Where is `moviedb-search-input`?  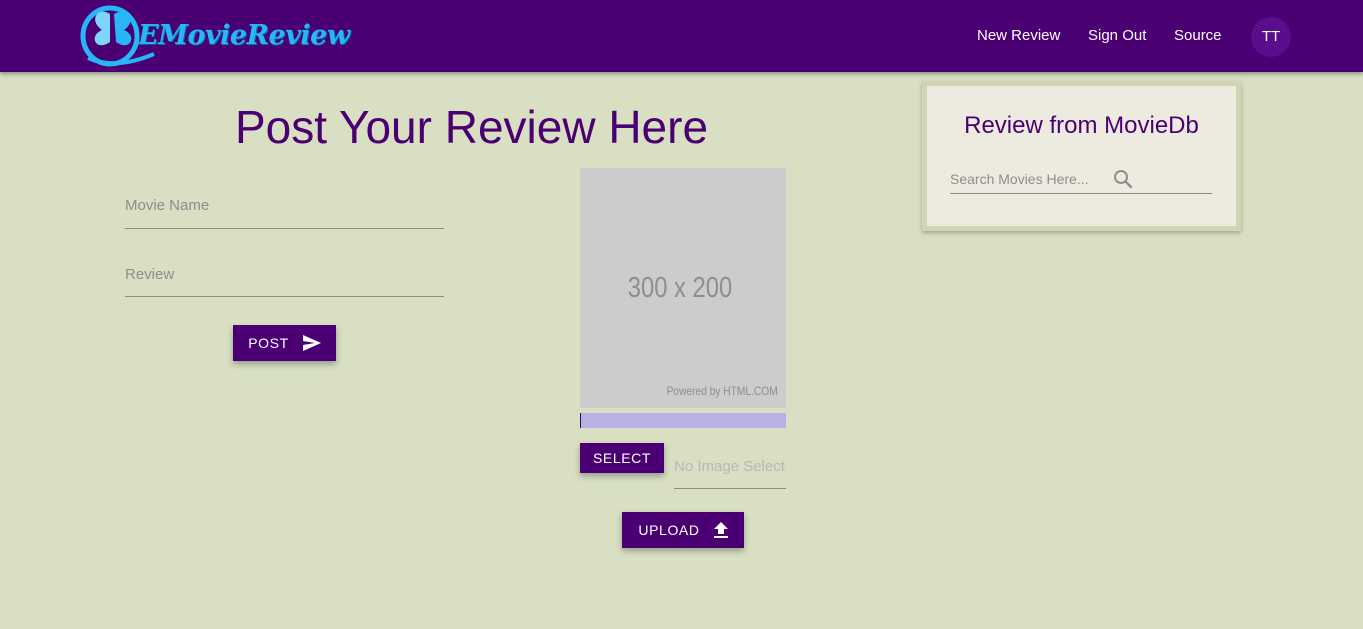
moviedb-search-input is located at coordinates (1030, 179).